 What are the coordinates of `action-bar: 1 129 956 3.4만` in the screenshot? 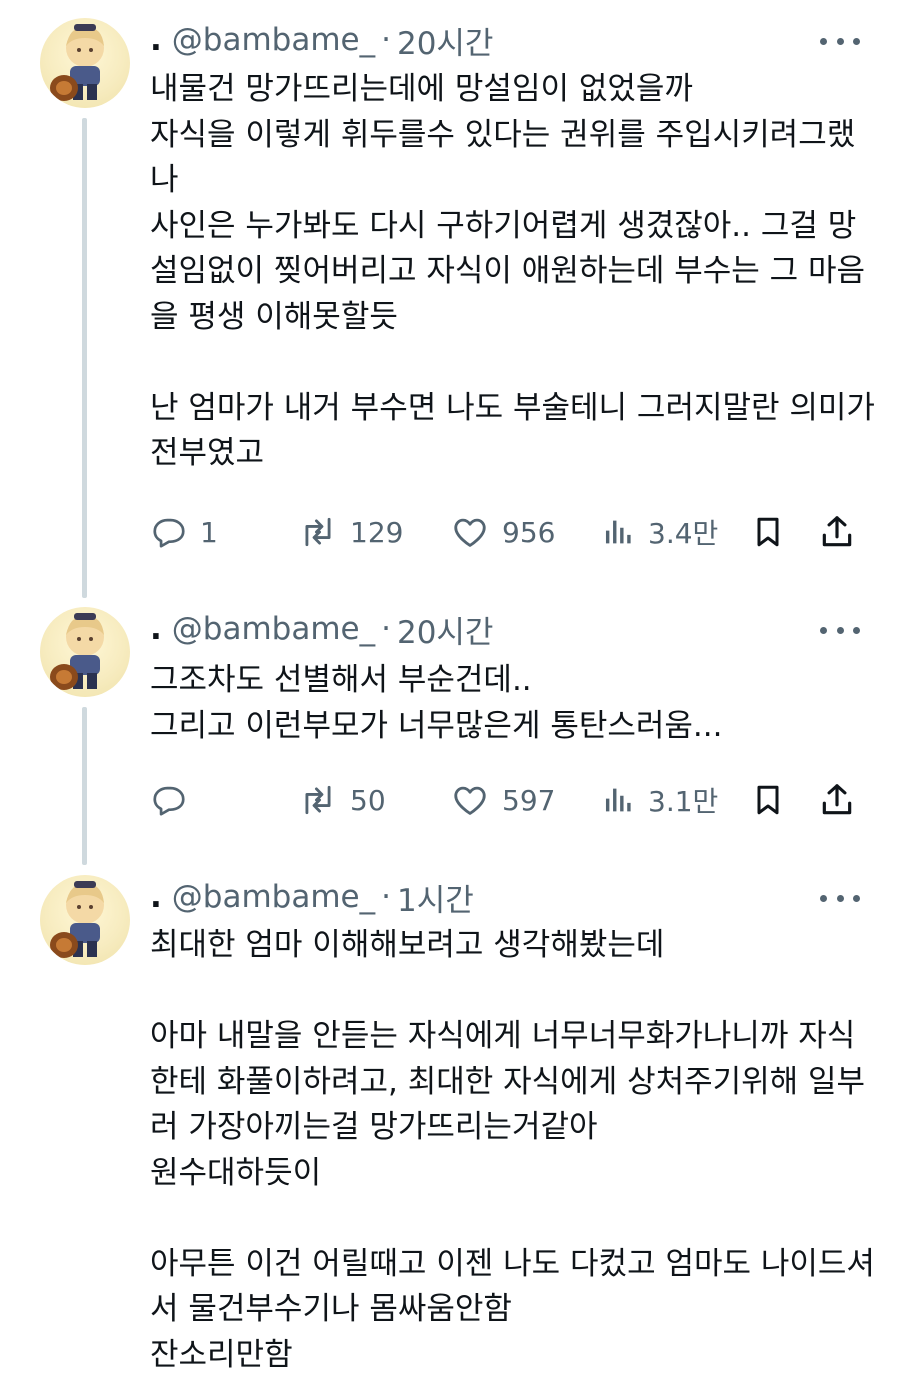 It's located at (510, 532).